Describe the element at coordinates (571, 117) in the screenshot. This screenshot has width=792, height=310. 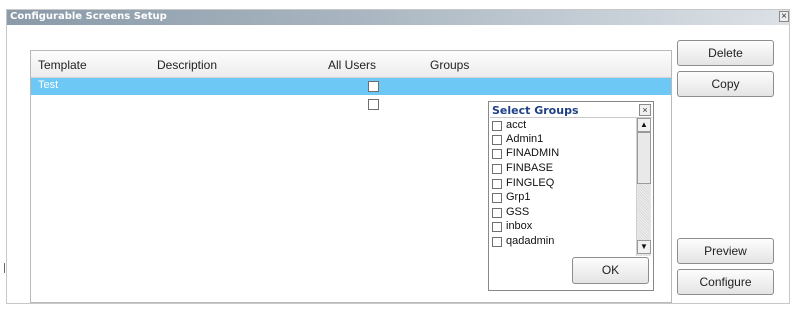
I see `divider` at that location.